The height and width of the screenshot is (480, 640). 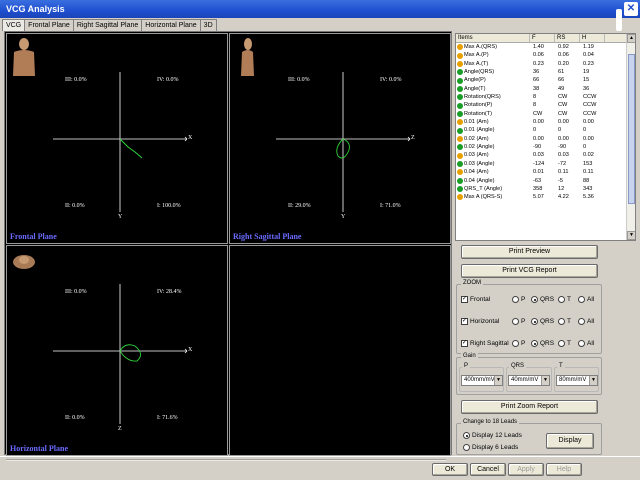 I want to click on zoom-checkbox-horizontal: ✓ Horizontal, so click(x=480, y=321).